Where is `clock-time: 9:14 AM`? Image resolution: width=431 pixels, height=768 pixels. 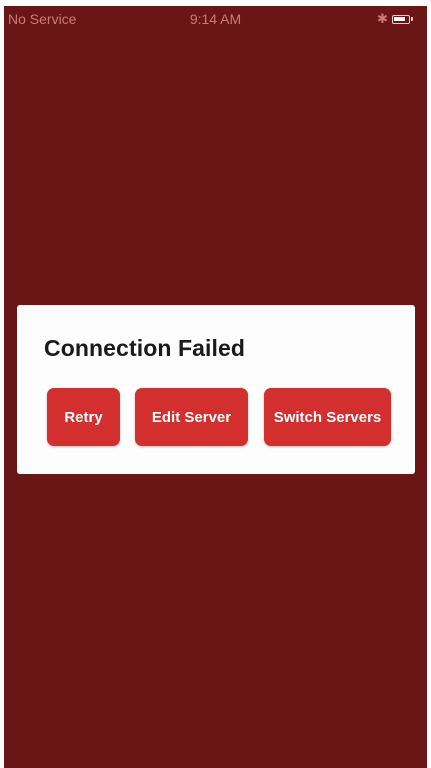 clock-time: 9:14 AM is located at coordinates (215, 19).